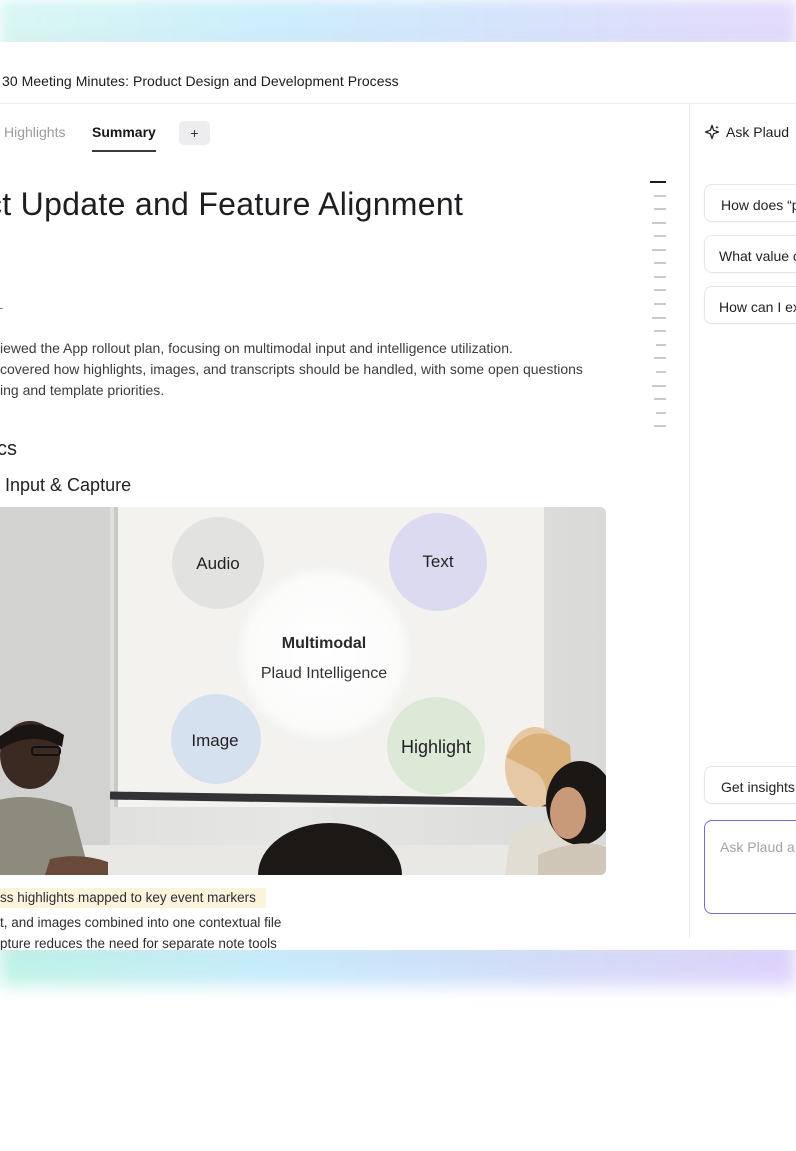 The width and height of the screenshot is (796, 1151). What do you see at coordinates (750, 254) in the screenshot?
I see `suggestion-chip: What value c` at bounding box center [750, 254].